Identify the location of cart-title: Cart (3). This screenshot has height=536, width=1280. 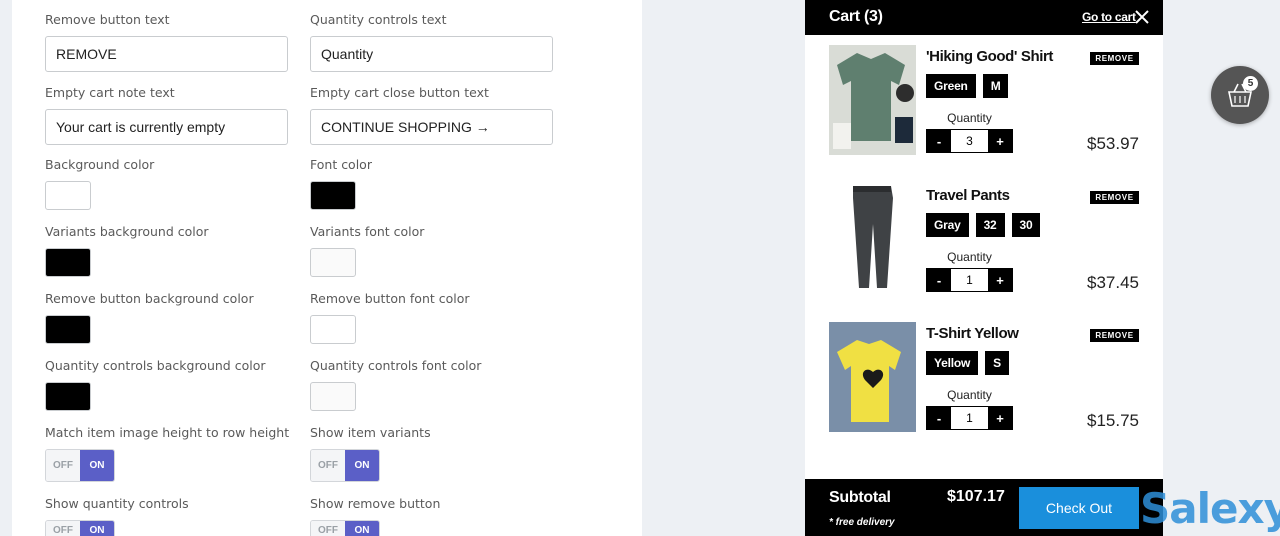
(856, 16).